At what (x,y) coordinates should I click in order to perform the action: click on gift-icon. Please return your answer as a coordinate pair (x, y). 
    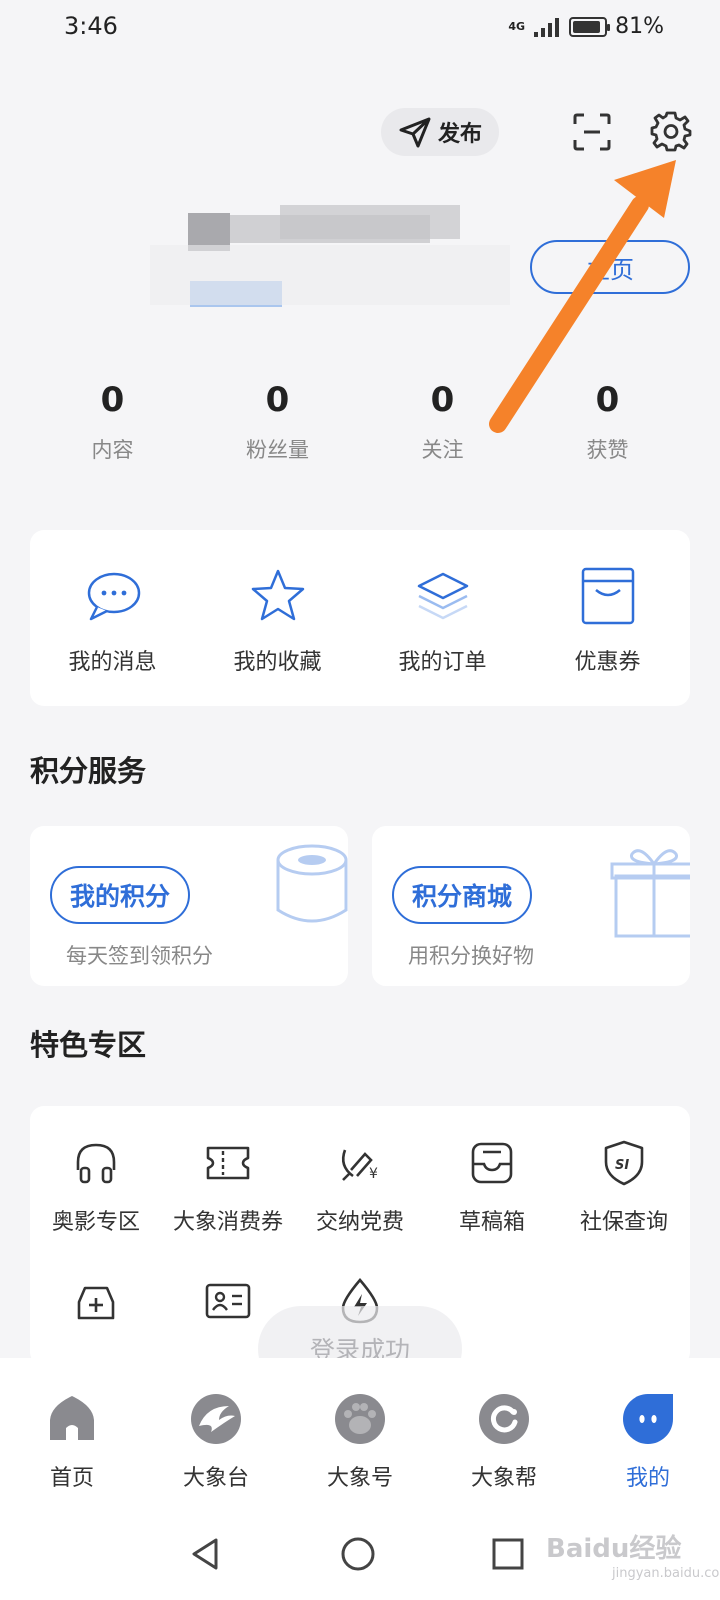
    Looking at the image, I should click on (650, 893).